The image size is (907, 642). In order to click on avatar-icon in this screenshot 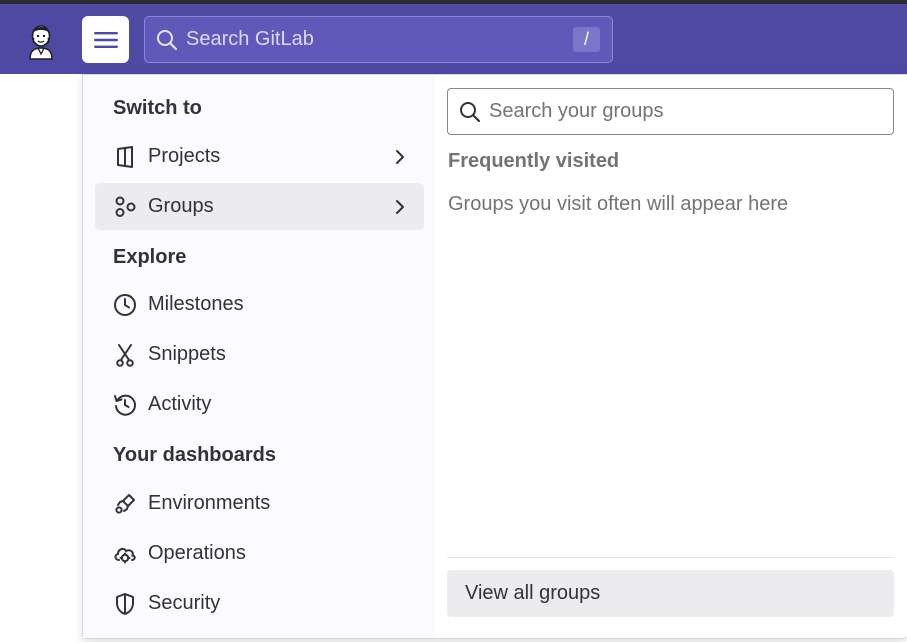, I will do `click(41, 41)`.